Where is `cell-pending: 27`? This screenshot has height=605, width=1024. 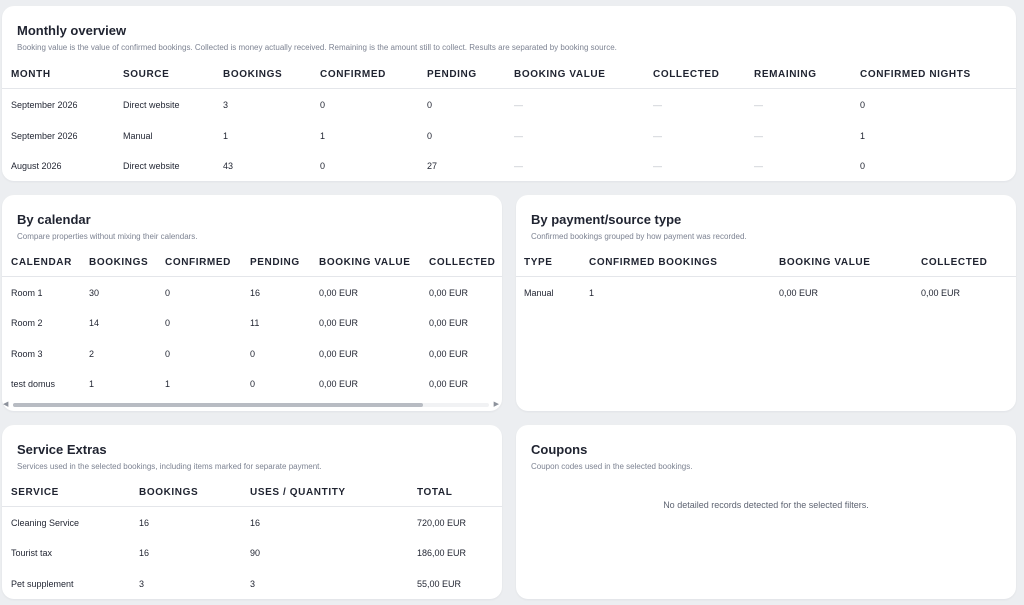 cell-pending: 27 is located at coordinates (432, 166).